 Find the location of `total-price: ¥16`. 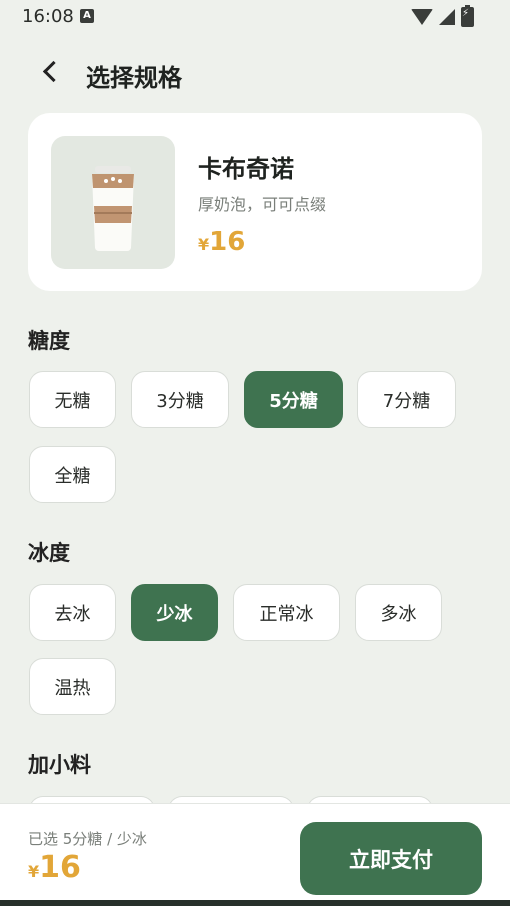

total-price: ¥16 is located at coordinates (54, 867).